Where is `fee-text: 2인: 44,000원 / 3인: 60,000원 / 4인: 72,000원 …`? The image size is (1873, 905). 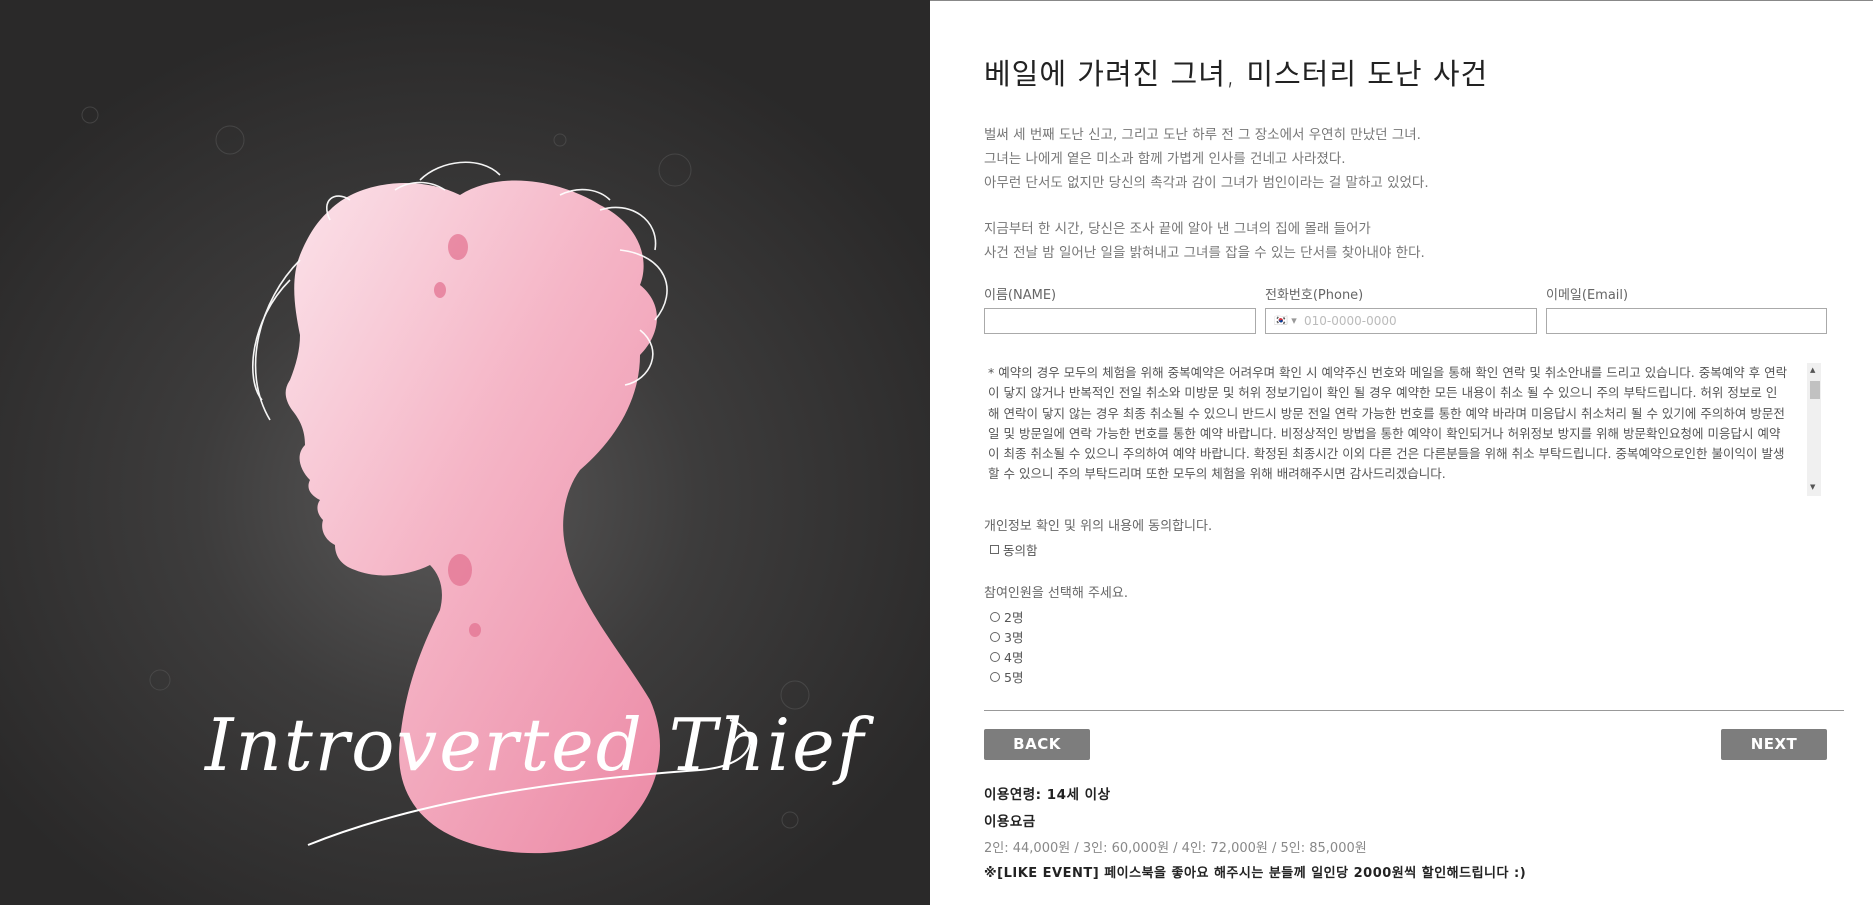 fee-text: 2인: 44,000원 / 3인: 60,000원 / 4인: 72,000원 … is located at coordinates (1175, 848).